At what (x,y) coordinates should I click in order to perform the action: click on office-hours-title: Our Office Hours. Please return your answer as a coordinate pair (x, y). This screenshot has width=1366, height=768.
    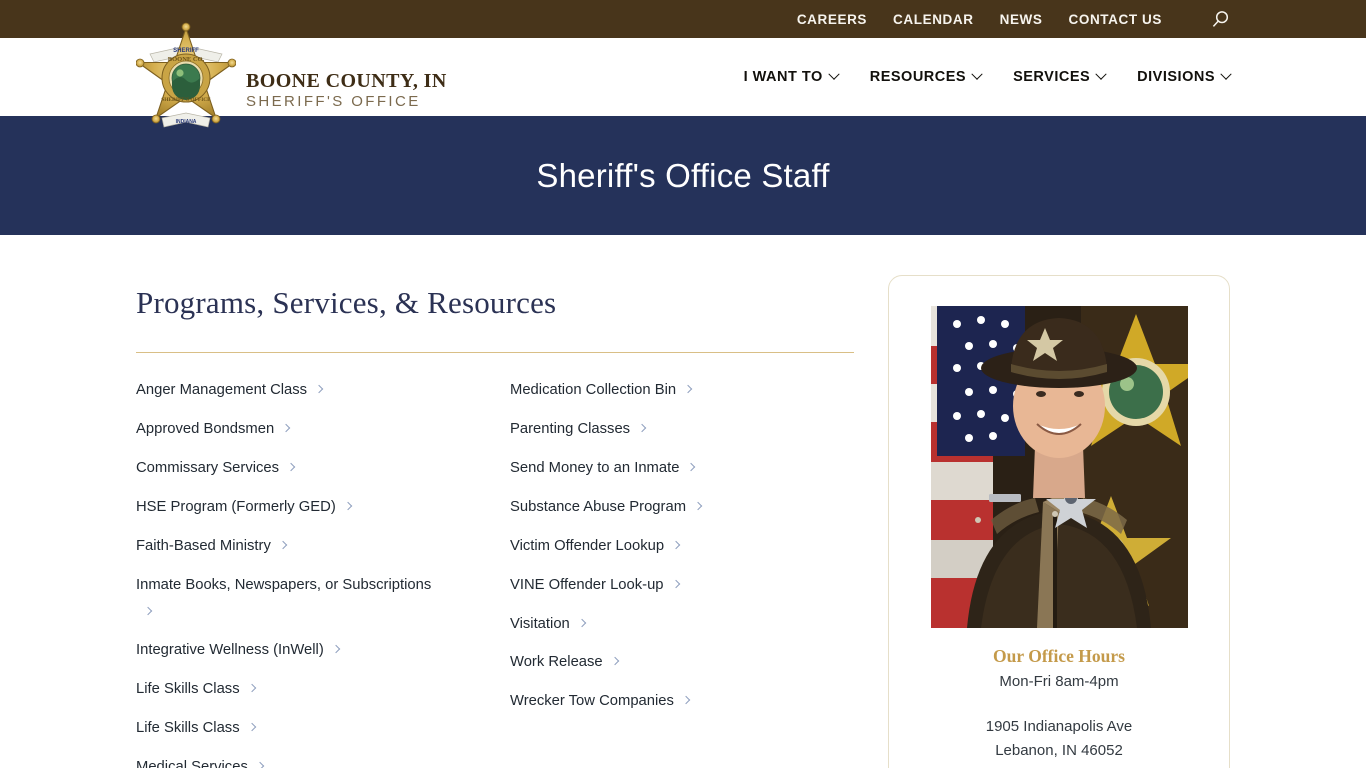
    Looking at the image, I should click on (1059, 656).